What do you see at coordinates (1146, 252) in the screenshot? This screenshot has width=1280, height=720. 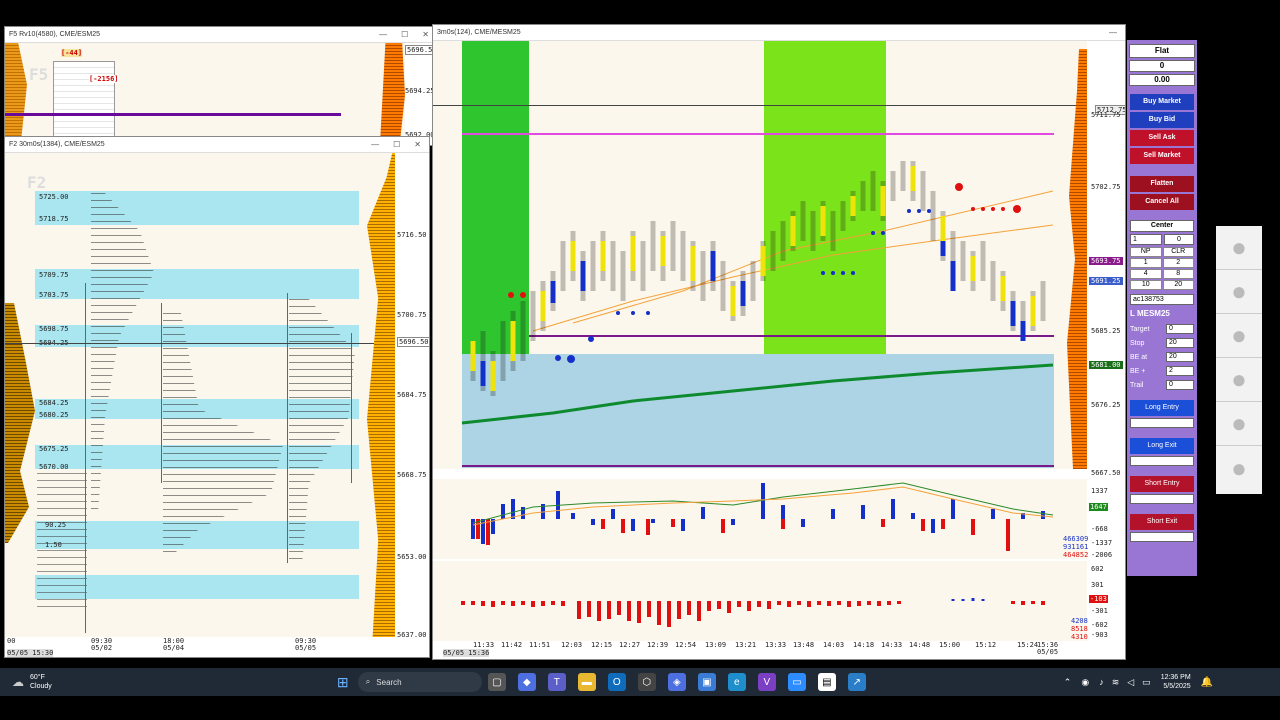 I see `qty-grid-cell: NP` at bounding box center [1146, 252].